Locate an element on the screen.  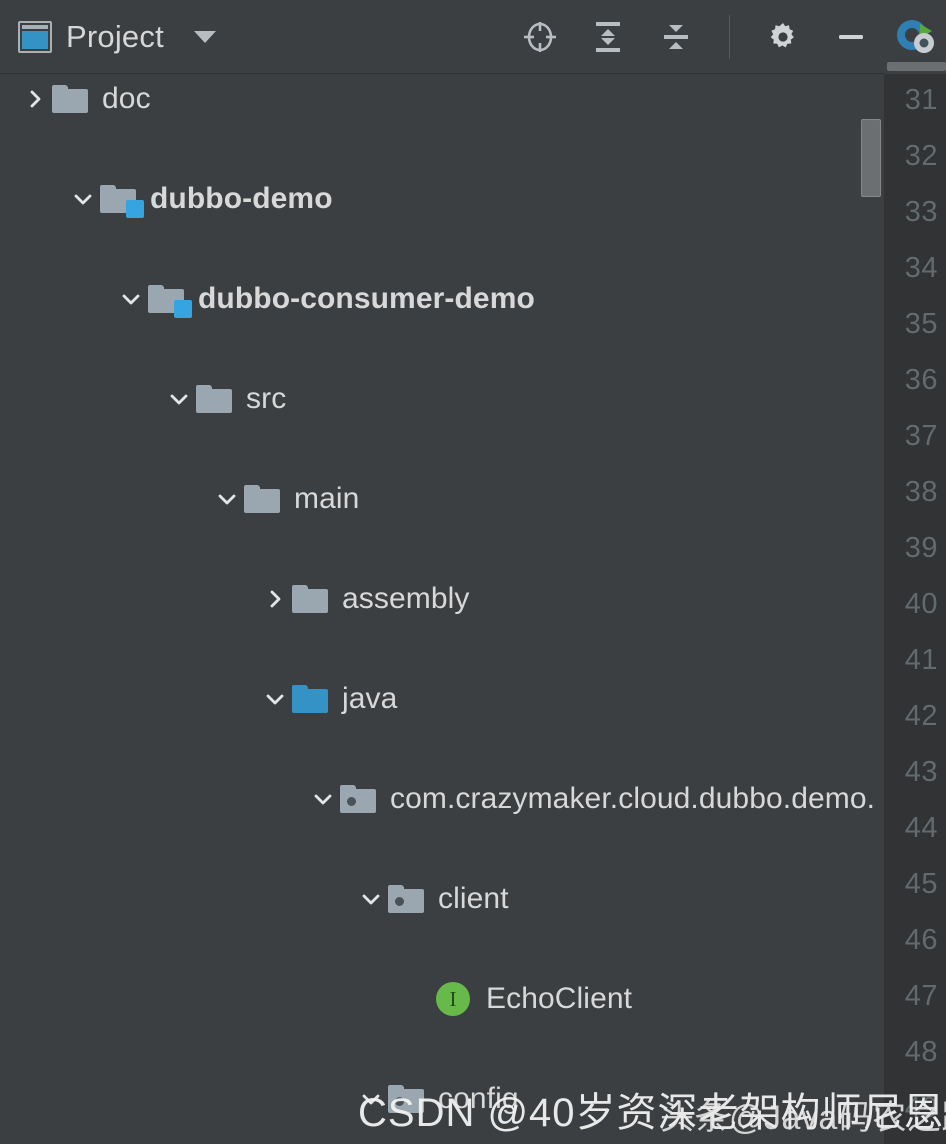
line-number: 35 is located at coordinates (921, 324).